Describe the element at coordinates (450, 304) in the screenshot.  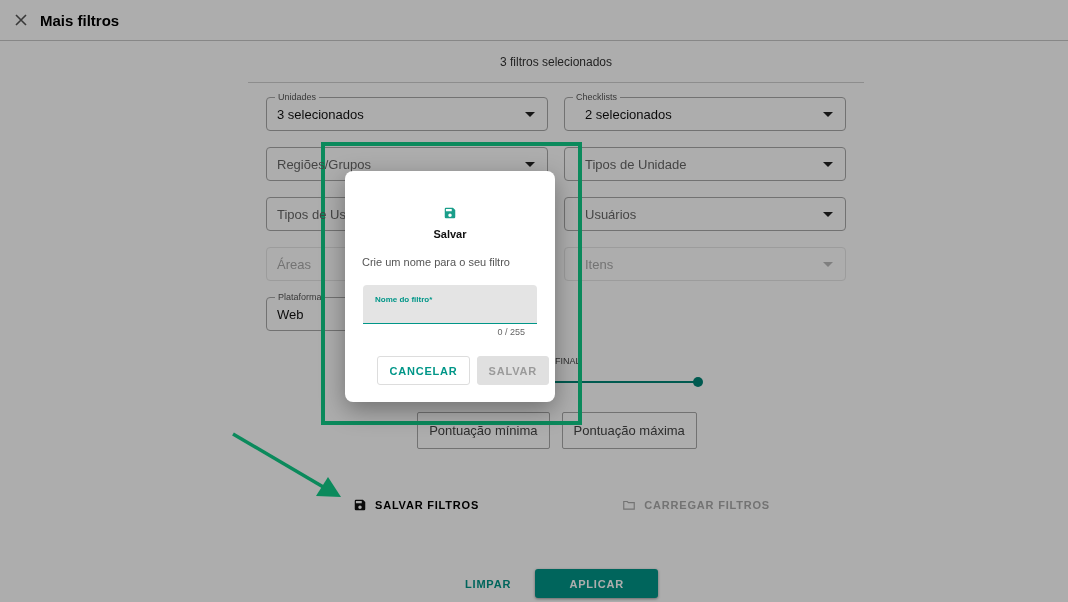
I see `filter-name-field: Nome do filtro*` at that location.